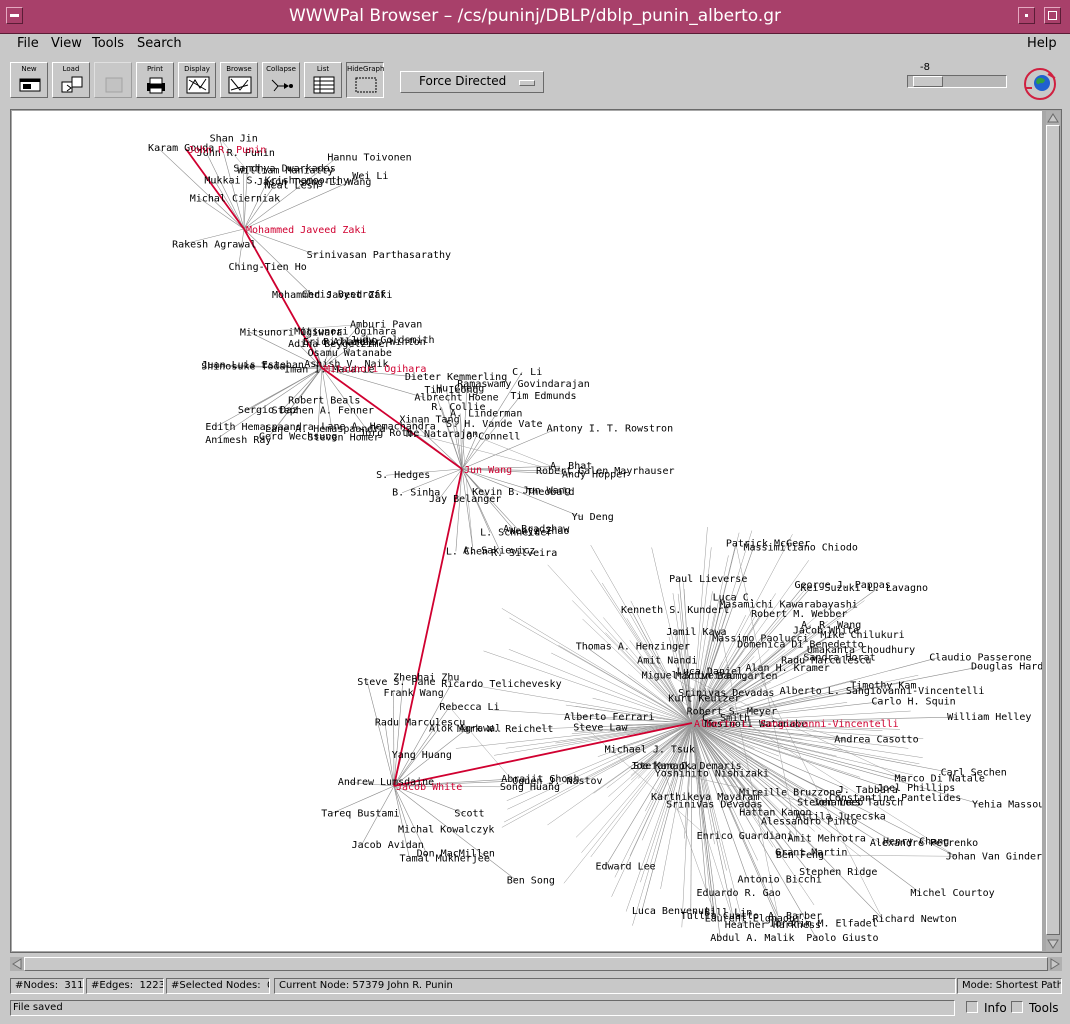  What do you see at coordinates (800, 855) in the screenshot?
I see `graph-node-label: Ben Feng` at bounding box center [800, 855].